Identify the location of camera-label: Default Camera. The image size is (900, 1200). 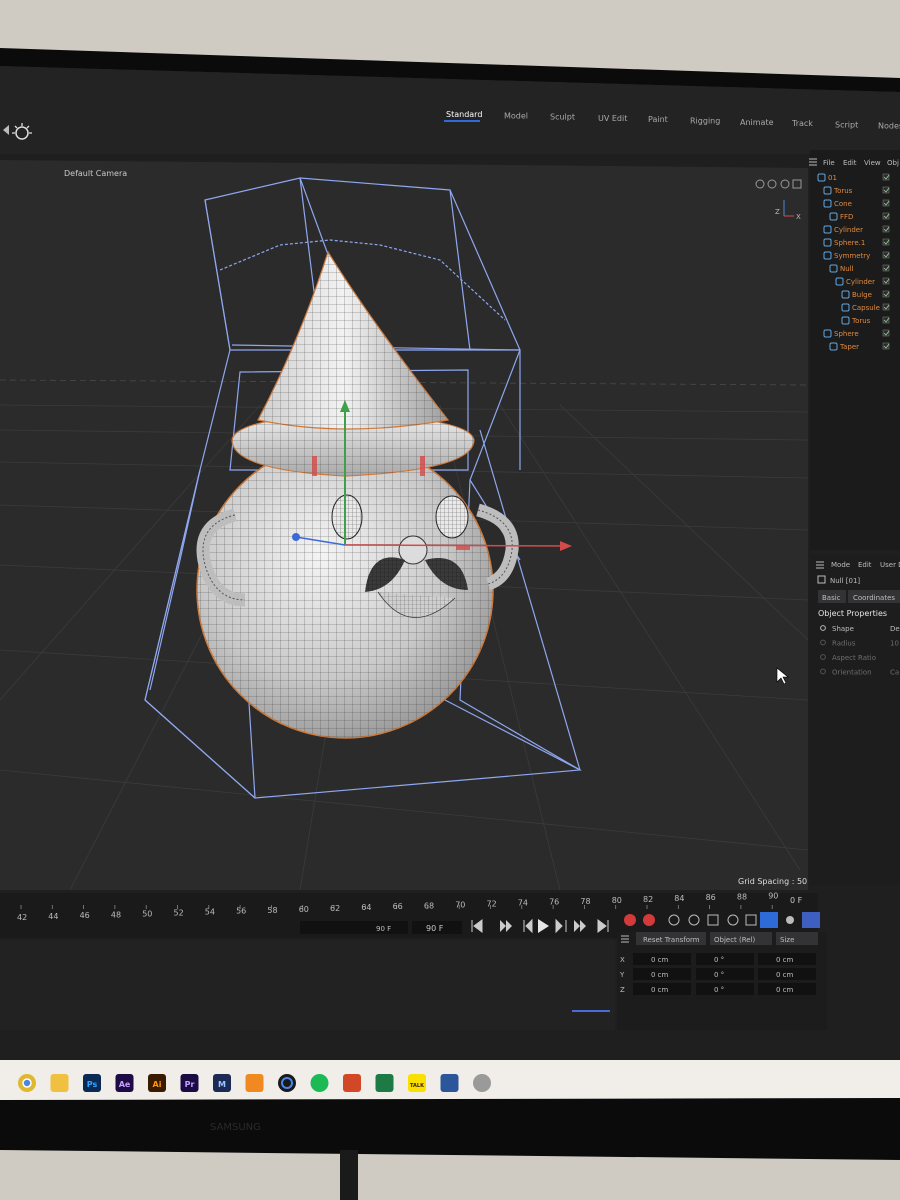
(95, 173).